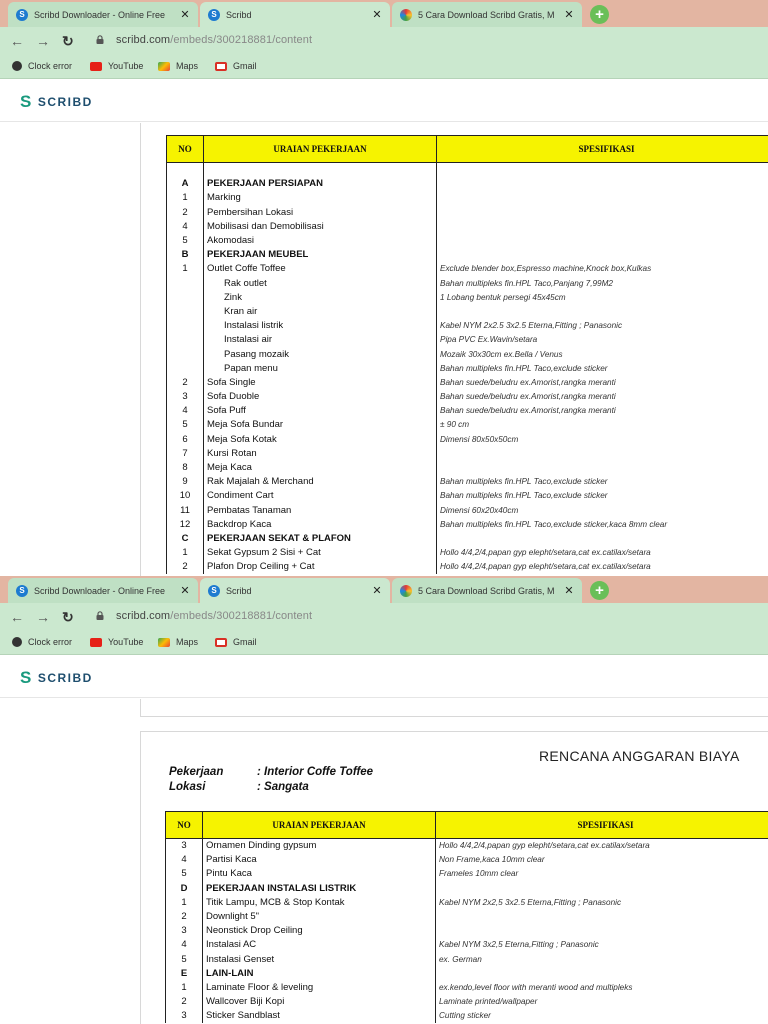 This screenshot has width=768, height=1024. I want to click on table-row: C PEKERJAAN SEKAT & PLAFON, so click(467, 538).